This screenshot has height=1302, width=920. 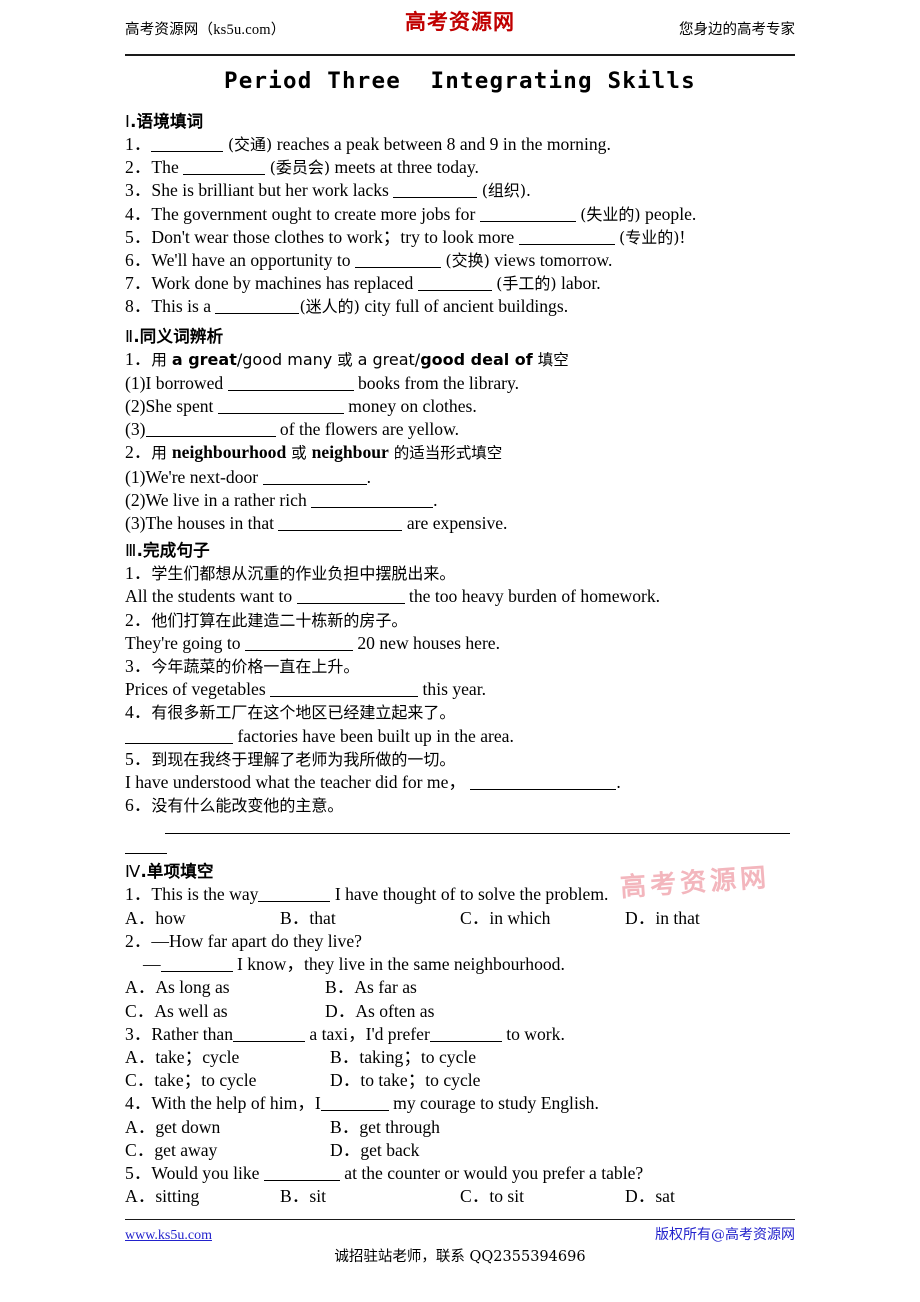 What do you see at coordinates (191, 1010) in the screenshot?
I see `option-text: As well as` at bounding box center [191, 1010].